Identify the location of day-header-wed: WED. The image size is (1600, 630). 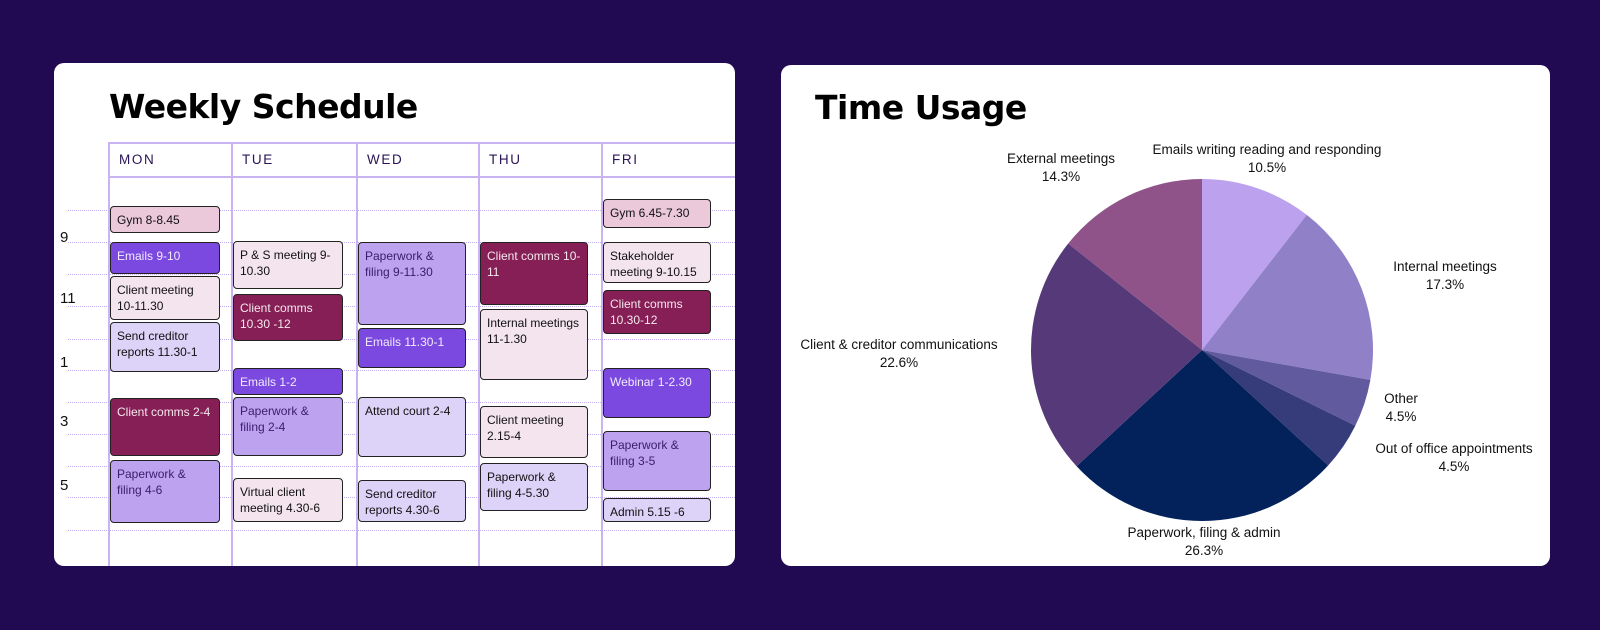
(385, 159).